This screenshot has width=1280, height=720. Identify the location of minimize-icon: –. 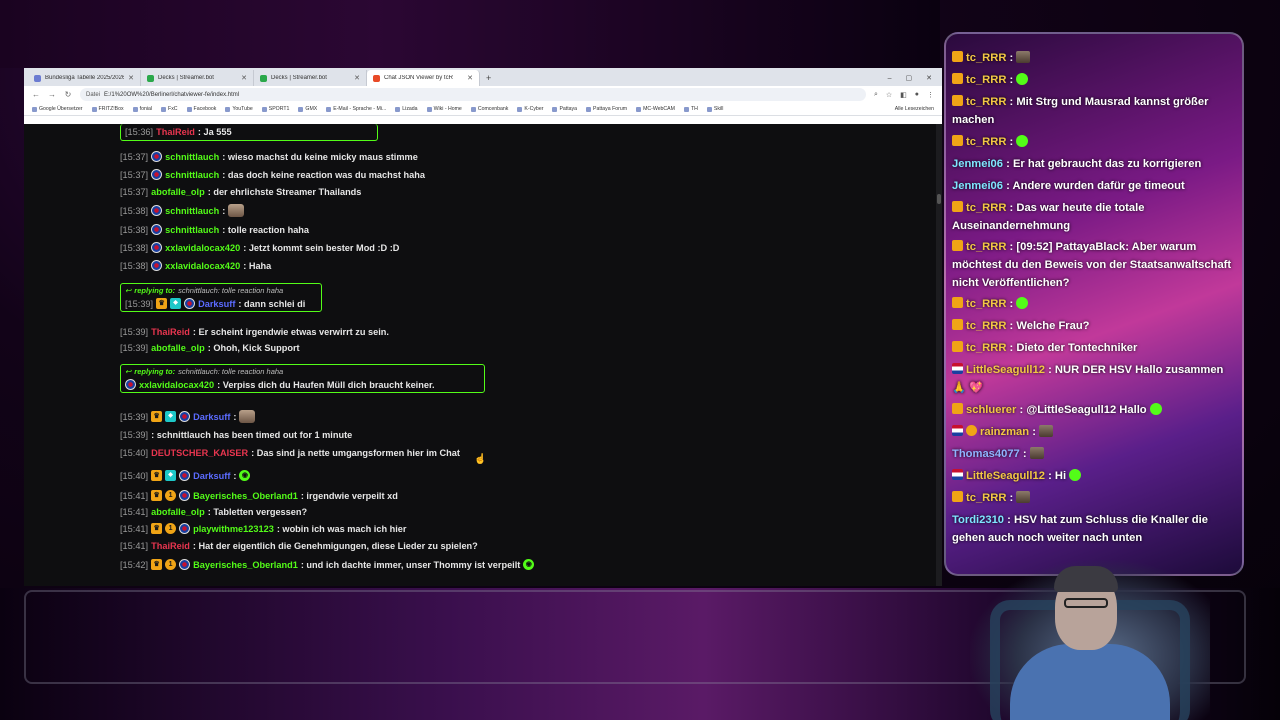
(890, 78).